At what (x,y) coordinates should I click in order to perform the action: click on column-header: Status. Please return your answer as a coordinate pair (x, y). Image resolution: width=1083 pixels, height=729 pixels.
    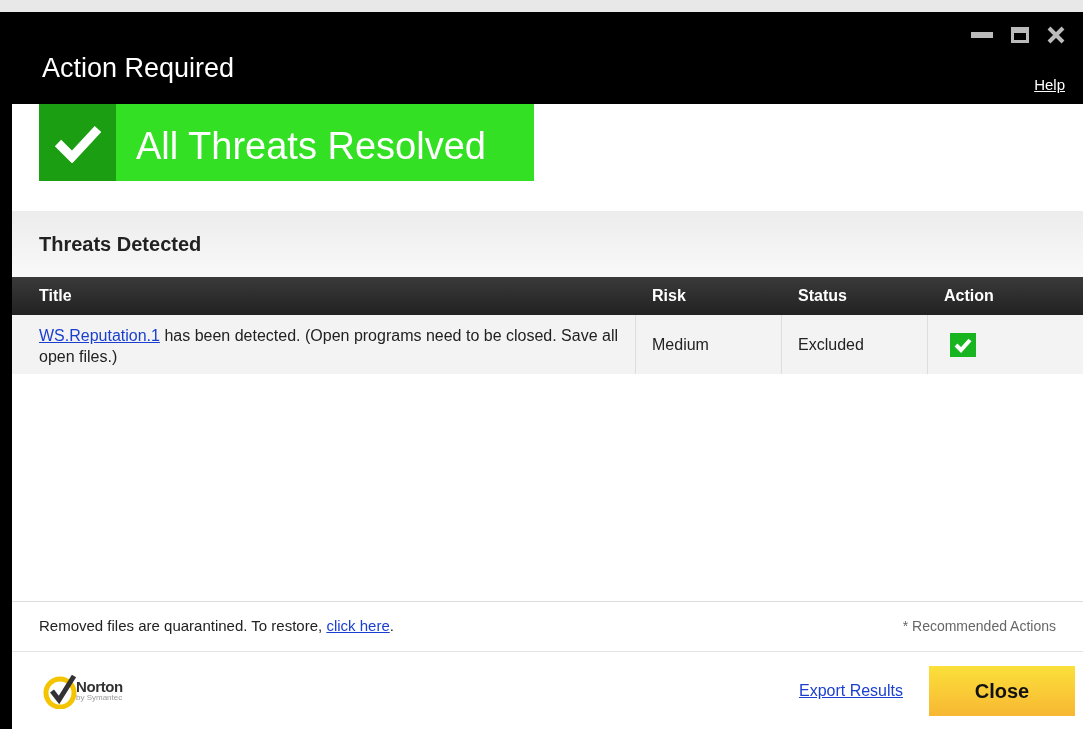
    Looking at the image, I should click on (822, 296).